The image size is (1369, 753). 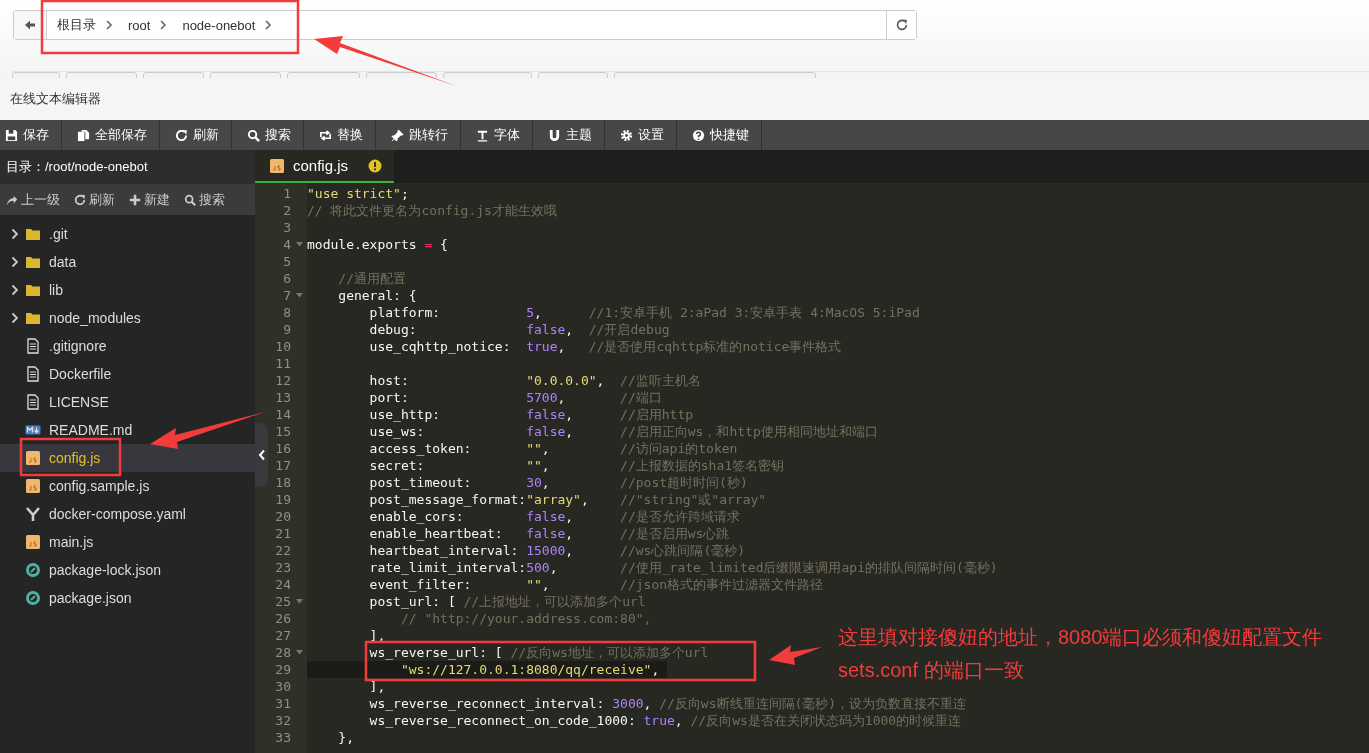 I want to click on editor-tab: config.js, so click(x=325, y=166).